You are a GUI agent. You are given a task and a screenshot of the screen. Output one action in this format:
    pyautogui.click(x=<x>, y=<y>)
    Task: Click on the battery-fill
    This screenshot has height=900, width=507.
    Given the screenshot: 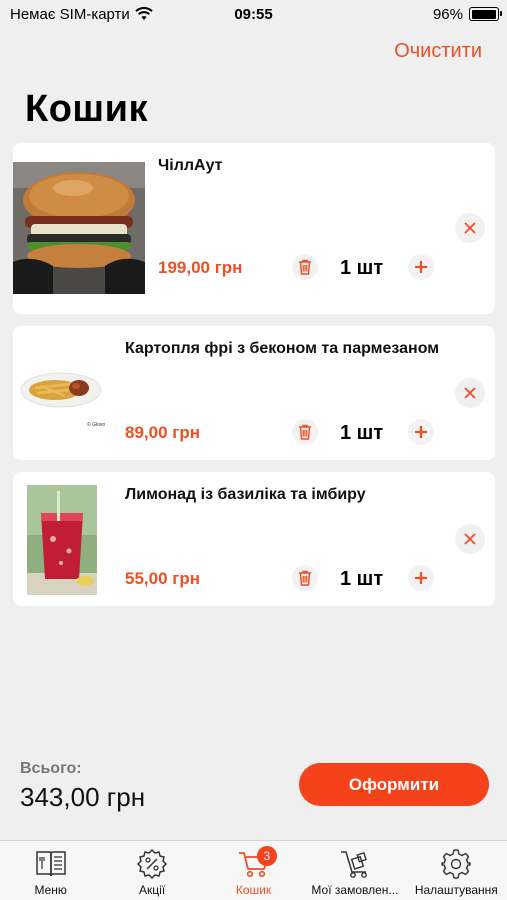 What is the action you would take?
    pyautogui.click(x=483, y=14)
    